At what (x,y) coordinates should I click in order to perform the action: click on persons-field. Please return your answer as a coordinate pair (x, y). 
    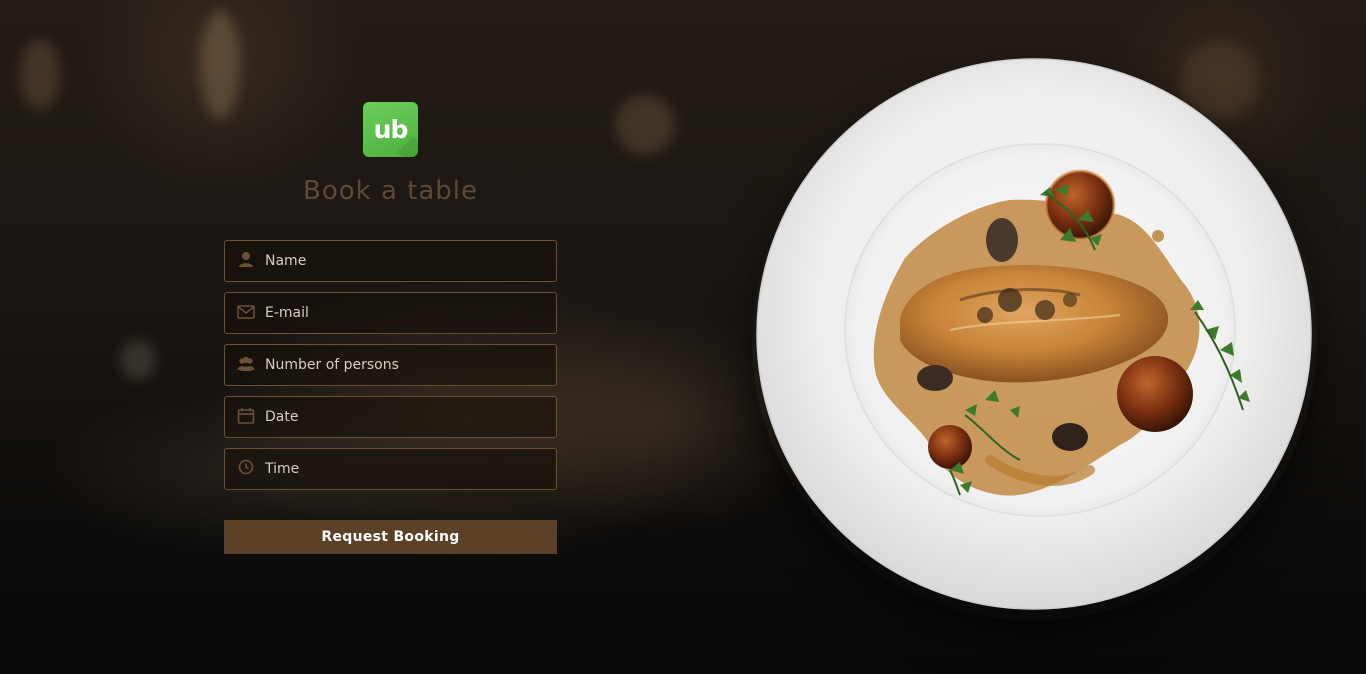
    Looking at the image, I should click on (390, 365).